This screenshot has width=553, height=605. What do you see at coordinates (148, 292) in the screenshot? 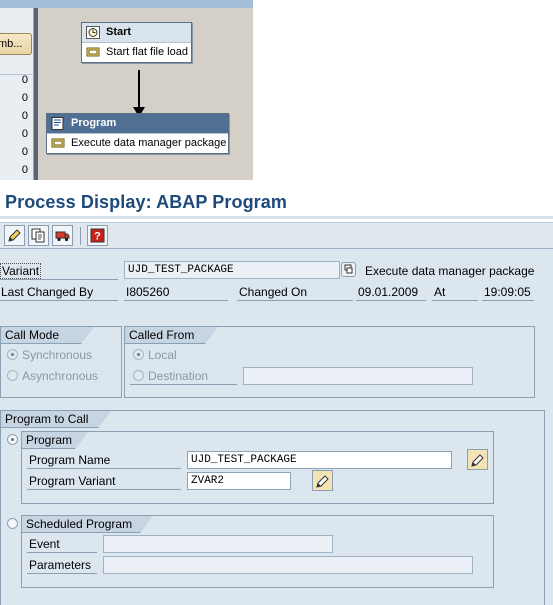
I see `last-changed-by-value: I805260` at bounding box center [148, 292].